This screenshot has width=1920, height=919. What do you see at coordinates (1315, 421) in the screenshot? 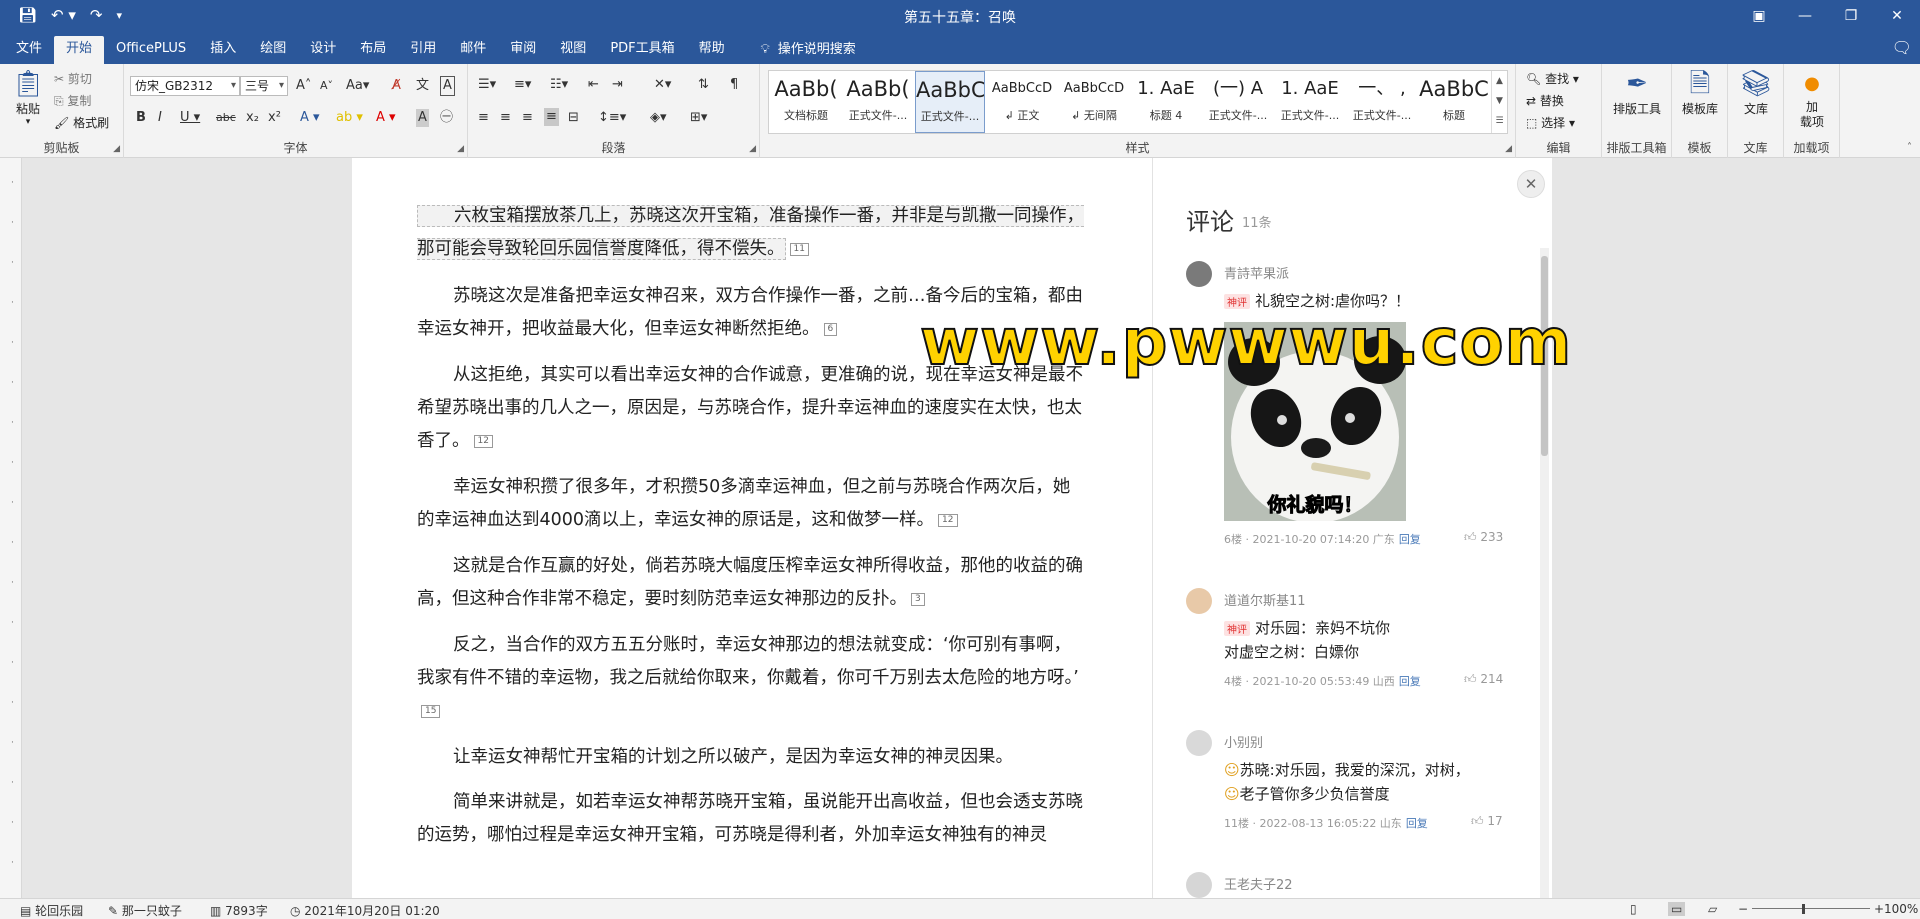
I see `panda-sticker-image: 你礼貌吗！` at bounding box center [1315, 421].